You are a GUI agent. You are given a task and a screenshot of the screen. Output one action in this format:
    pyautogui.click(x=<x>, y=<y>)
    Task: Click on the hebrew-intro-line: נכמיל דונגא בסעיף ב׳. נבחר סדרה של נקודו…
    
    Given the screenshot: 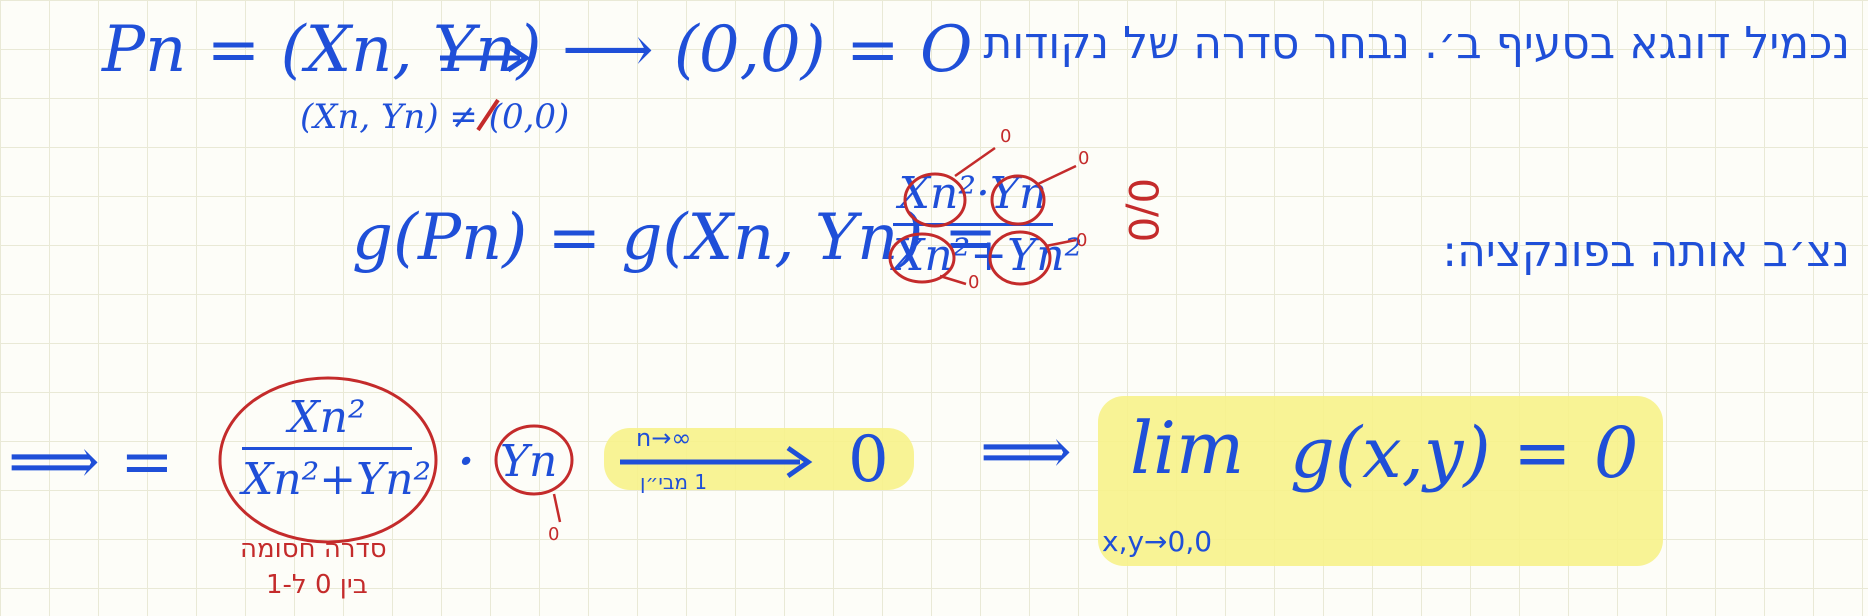 What is the action you would take?
    pyautogui.click(x=1416, y=43)
    